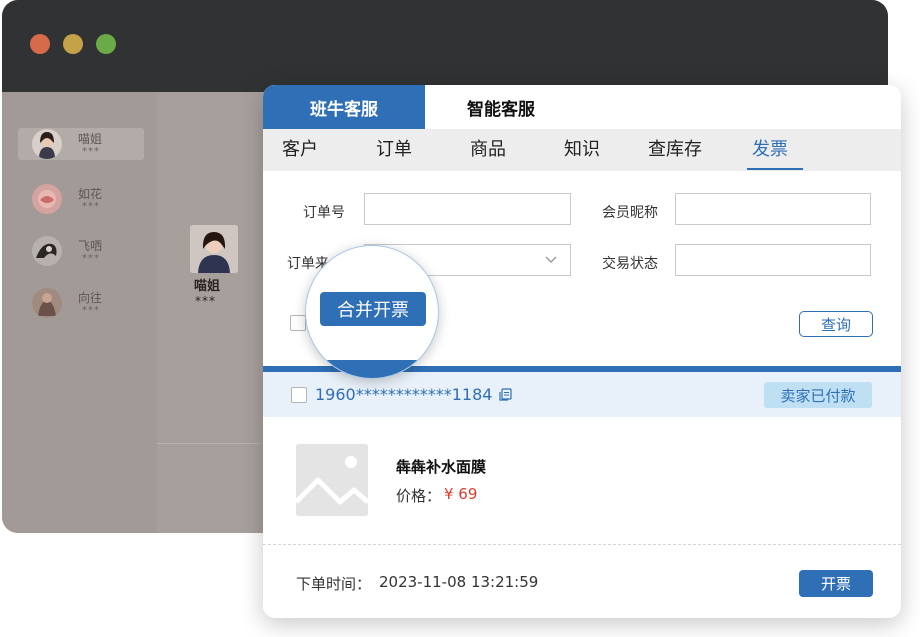 Image resolution: width=920 pixels, height=637 pixels. Describe the element at coordinates (300, 150) in the screenshot. I see `subnav-customer: 客户` at that location.